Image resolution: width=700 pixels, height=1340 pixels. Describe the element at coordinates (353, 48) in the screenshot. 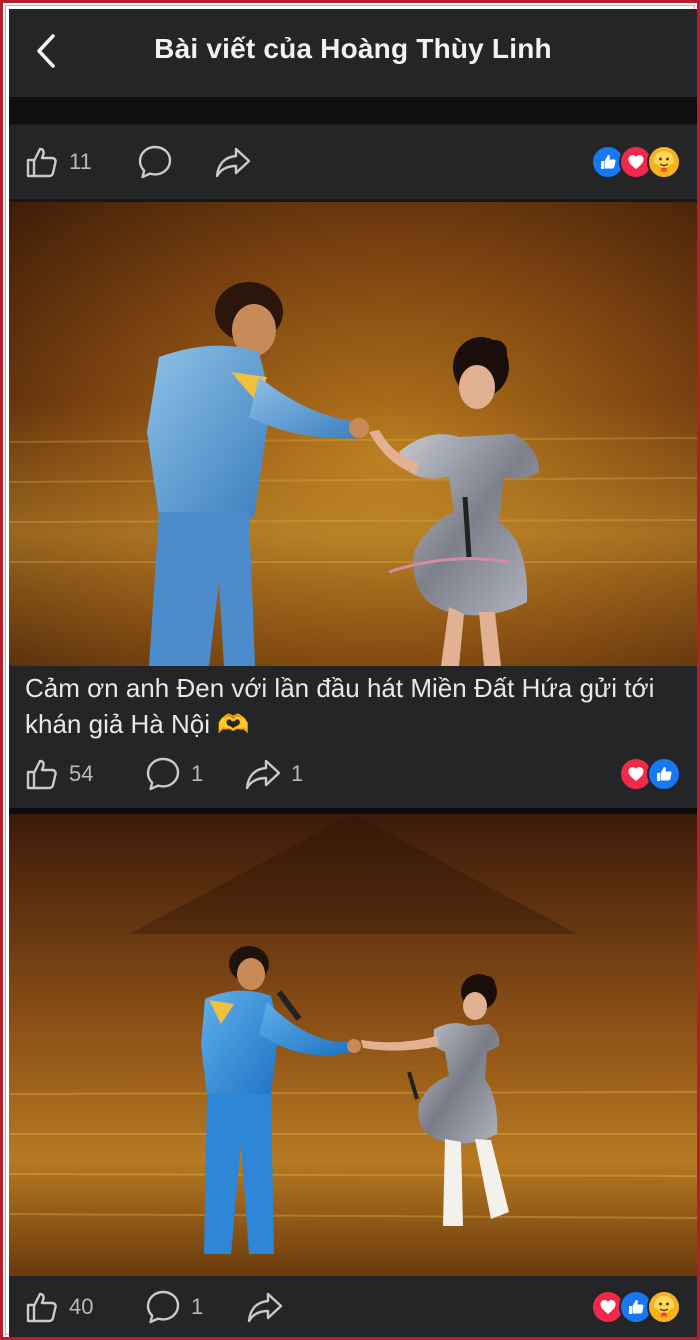

I see `page-title: Bài viết của Hoàng Thùy Linh` at that location.